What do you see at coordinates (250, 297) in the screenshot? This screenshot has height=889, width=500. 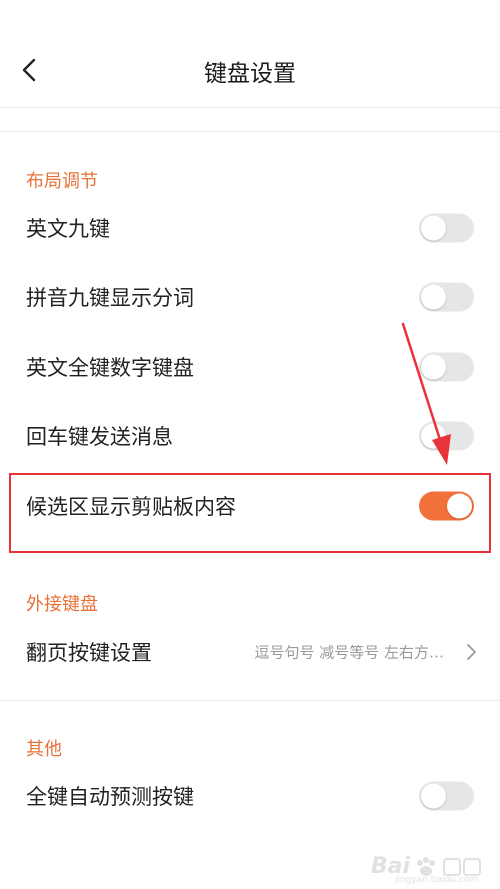 I see `setting-row-pinyin-segmentation: 拼音九键显示分词` at bounding box center [250, 297].